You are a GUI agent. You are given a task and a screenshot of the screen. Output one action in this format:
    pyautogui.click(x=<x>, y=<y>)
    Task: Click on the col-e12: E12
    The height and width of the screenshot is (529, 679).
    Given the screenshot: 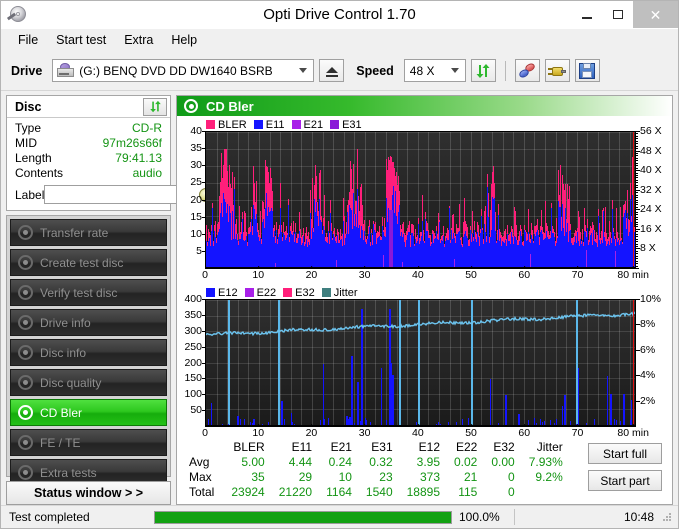 What is the action you would take?
    pyautogui.click(x=429, y=447)
    